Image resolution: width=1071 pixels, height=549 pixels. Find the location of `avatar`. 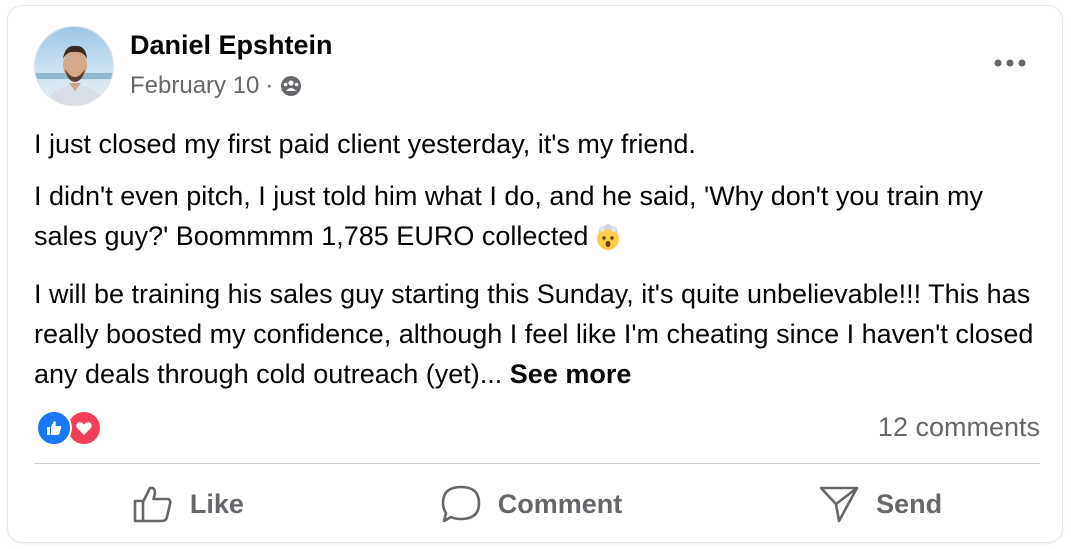

avatar is located at coordinates (74, 66).